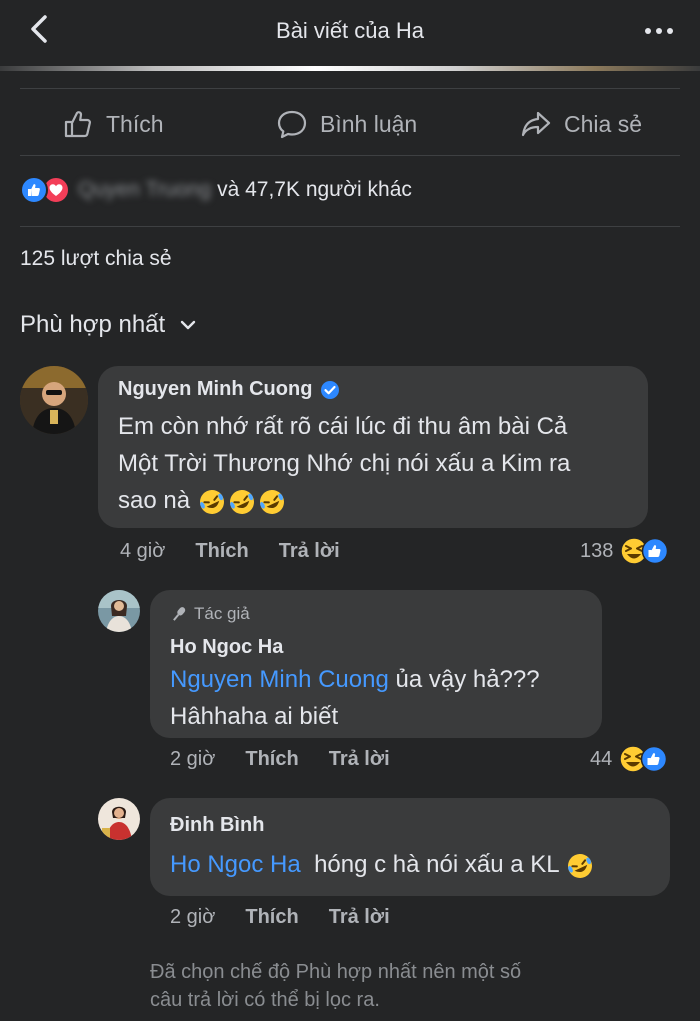  Describe the element at coordinates (464, 679) in the screenshot. I see `comment-line: ủa vậy hả???` at that location.